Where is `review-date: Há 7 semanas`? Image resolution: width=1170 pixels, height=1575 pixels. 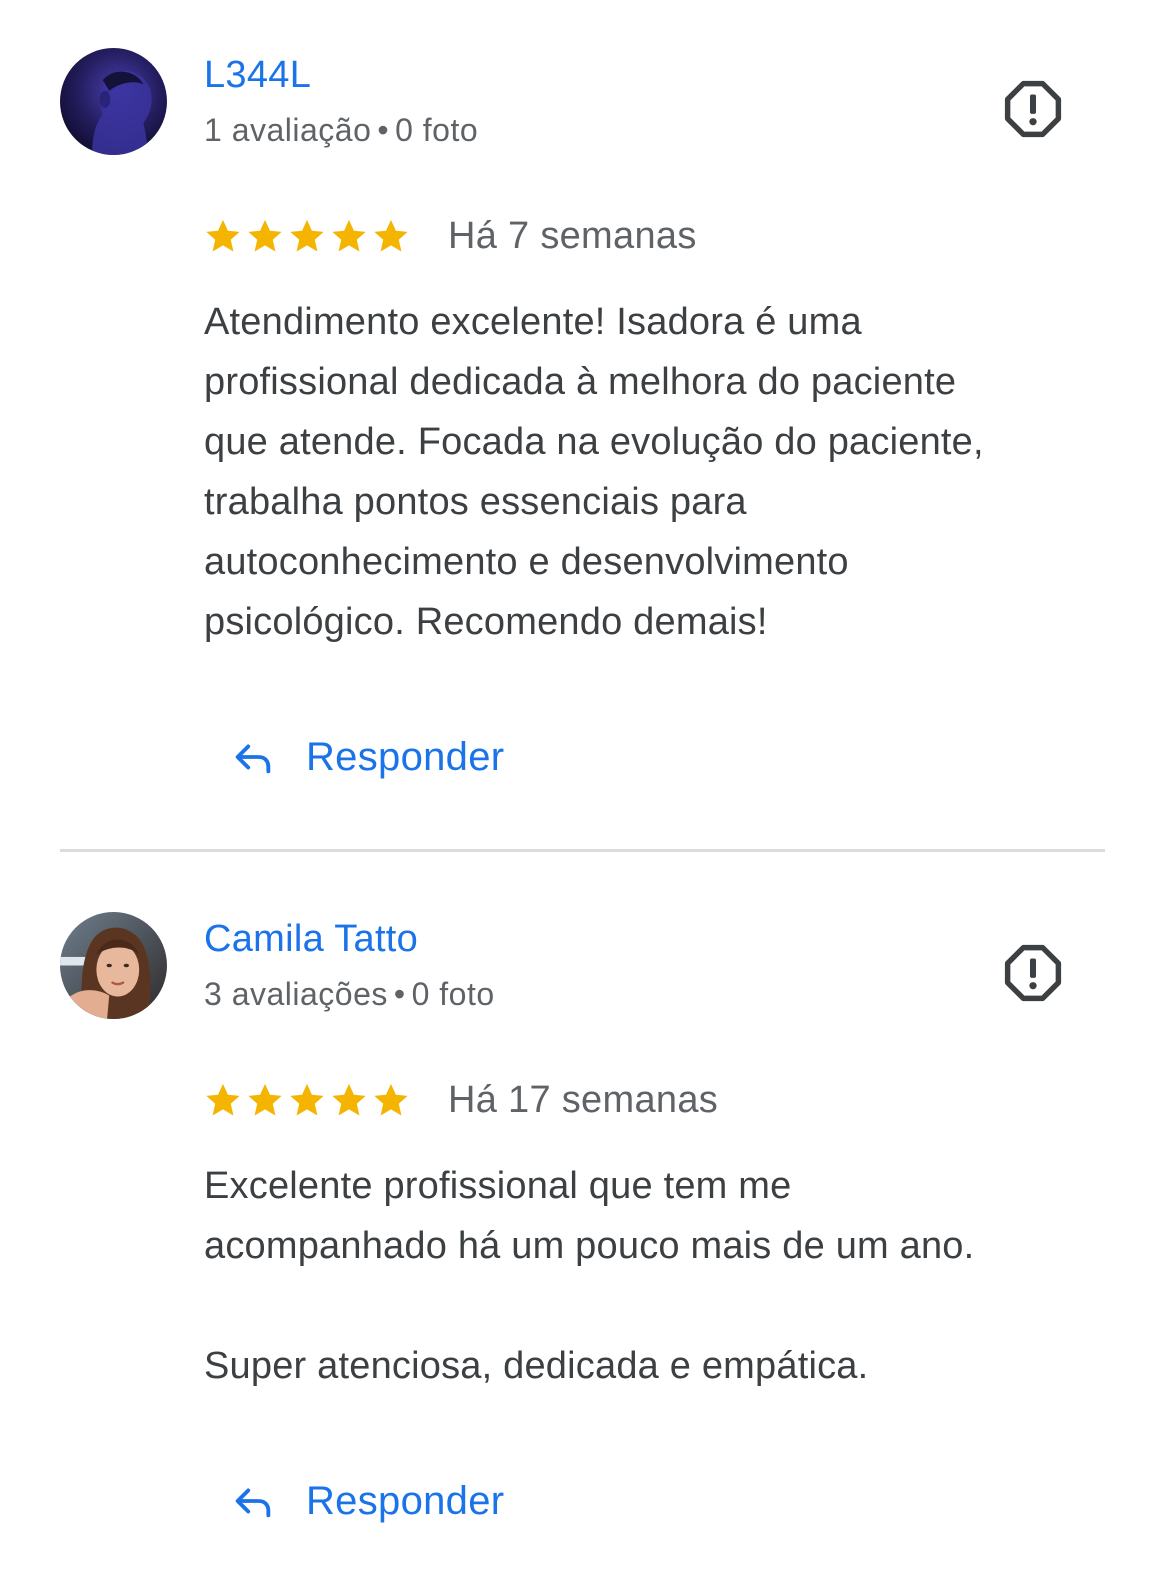 review-date: Há 7 semanas is located at coordinates (572, 235).